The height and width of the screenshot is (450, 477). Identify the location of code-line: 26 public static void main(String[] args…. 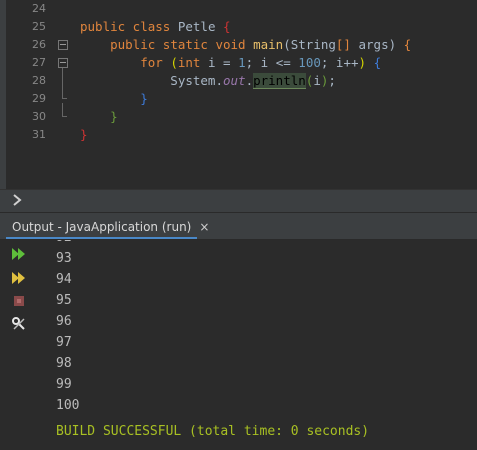
(238, 45).